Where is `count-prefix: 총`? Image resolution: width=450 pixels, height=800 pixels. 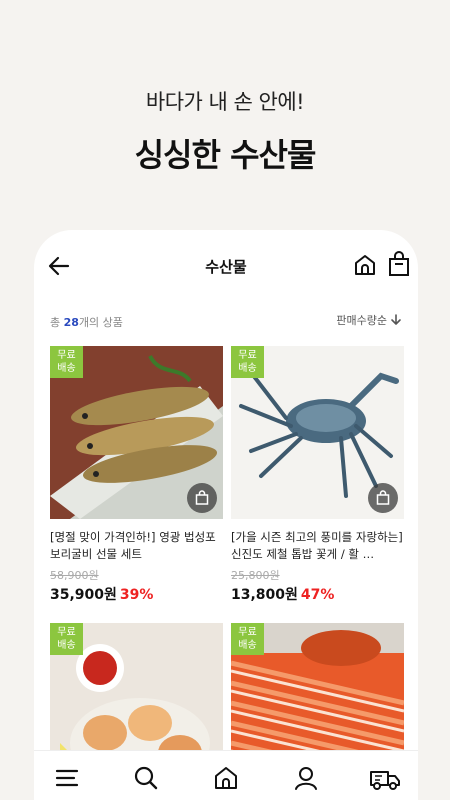
count-prefix: 총 is located at coordinates (57, 322).